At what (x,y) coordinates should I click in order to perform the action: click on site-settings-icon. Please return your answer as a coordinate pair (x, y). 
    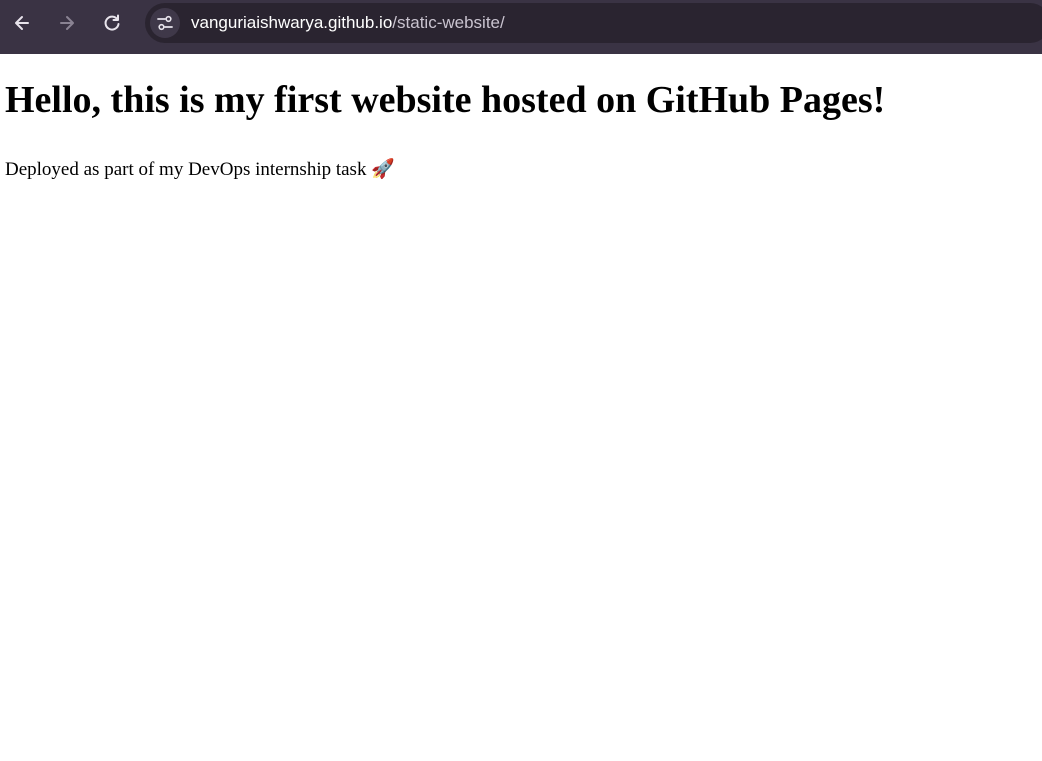
    Looking at the image, I should click on (165, 23).